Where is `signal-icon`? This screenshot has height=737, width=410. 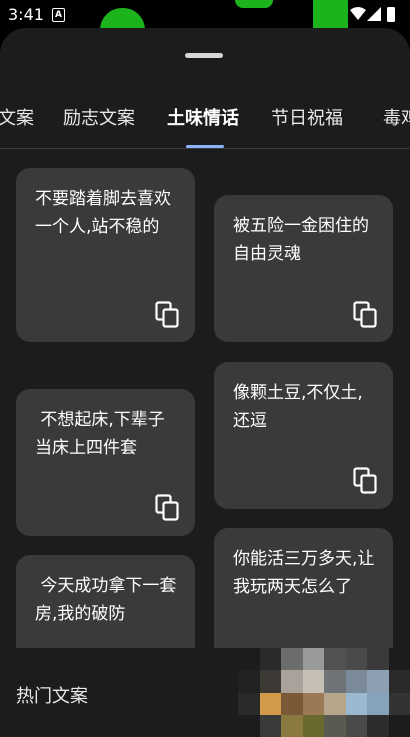
signal-icon is located at coordinates (374, 14).